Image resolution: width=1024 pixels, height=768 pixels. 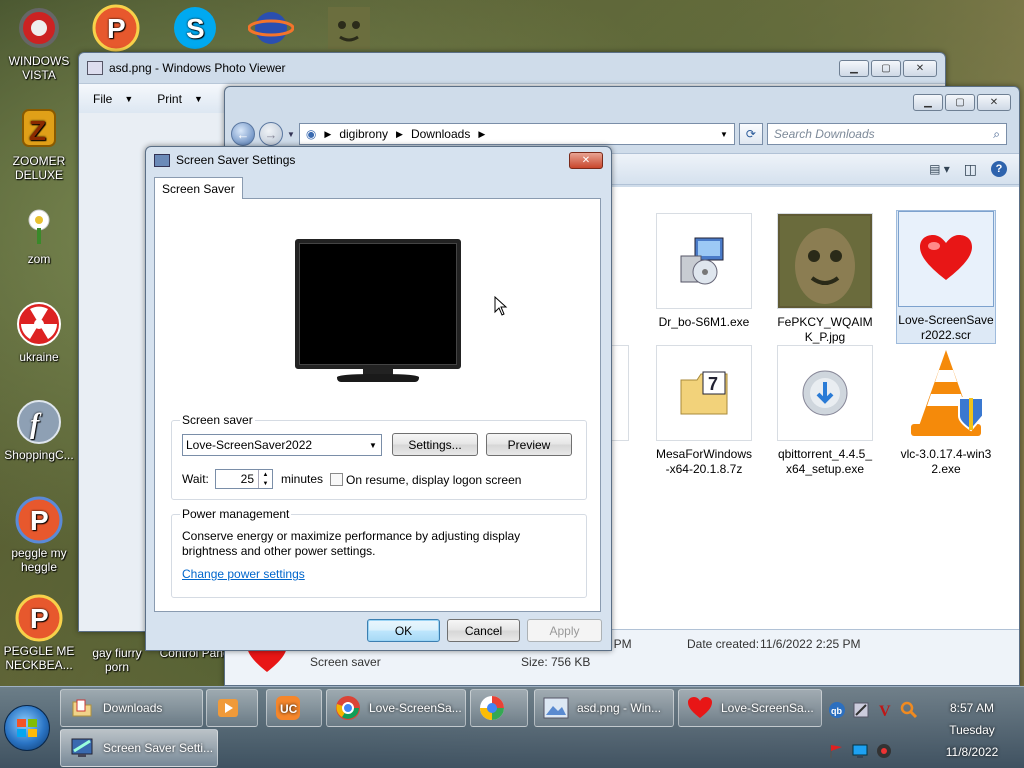 I want to click on dialog-titlebar: Screen Saver Settings ✕, so click(x=378, y=160).